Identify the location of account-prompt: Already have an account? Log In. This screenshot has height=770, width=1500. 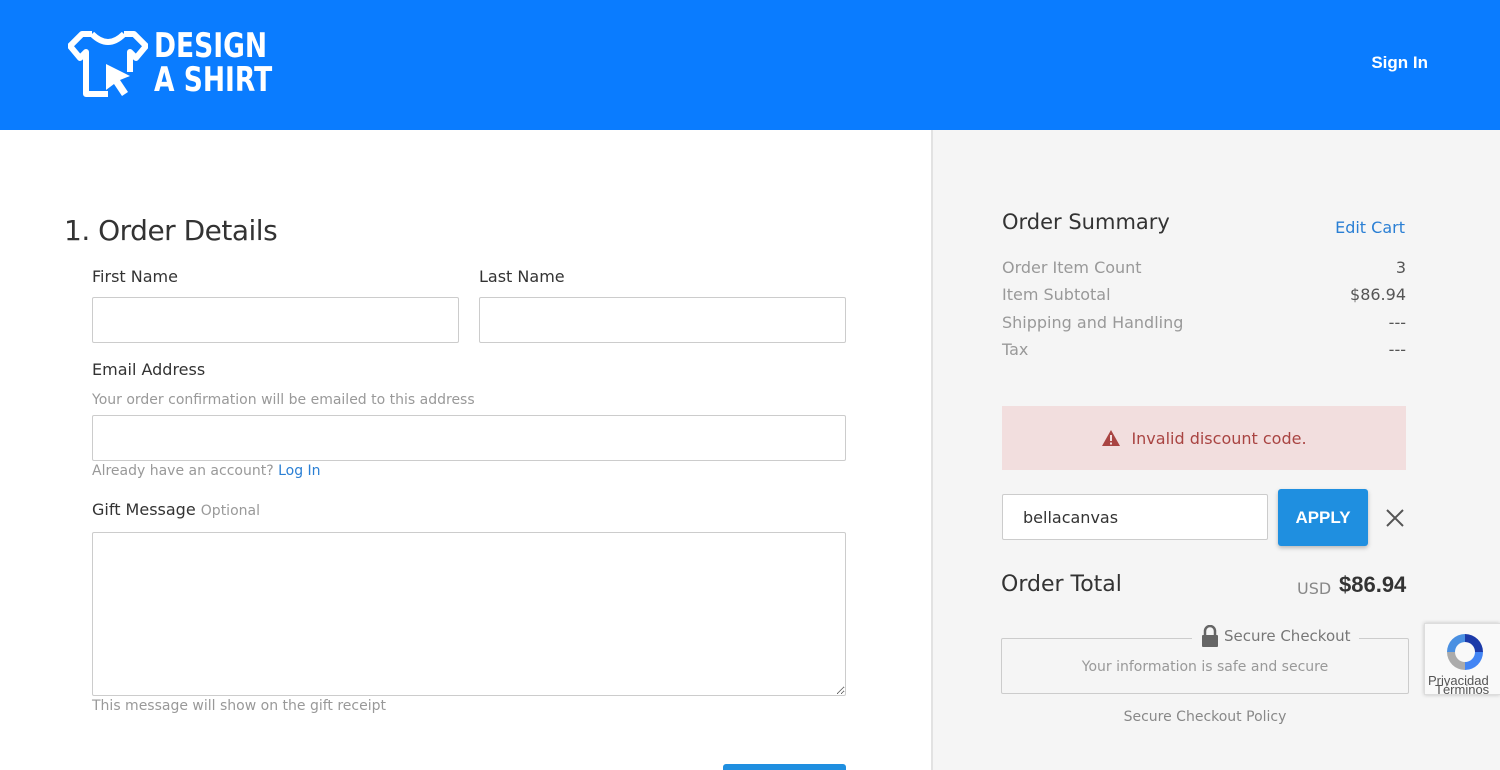
(206, 471).